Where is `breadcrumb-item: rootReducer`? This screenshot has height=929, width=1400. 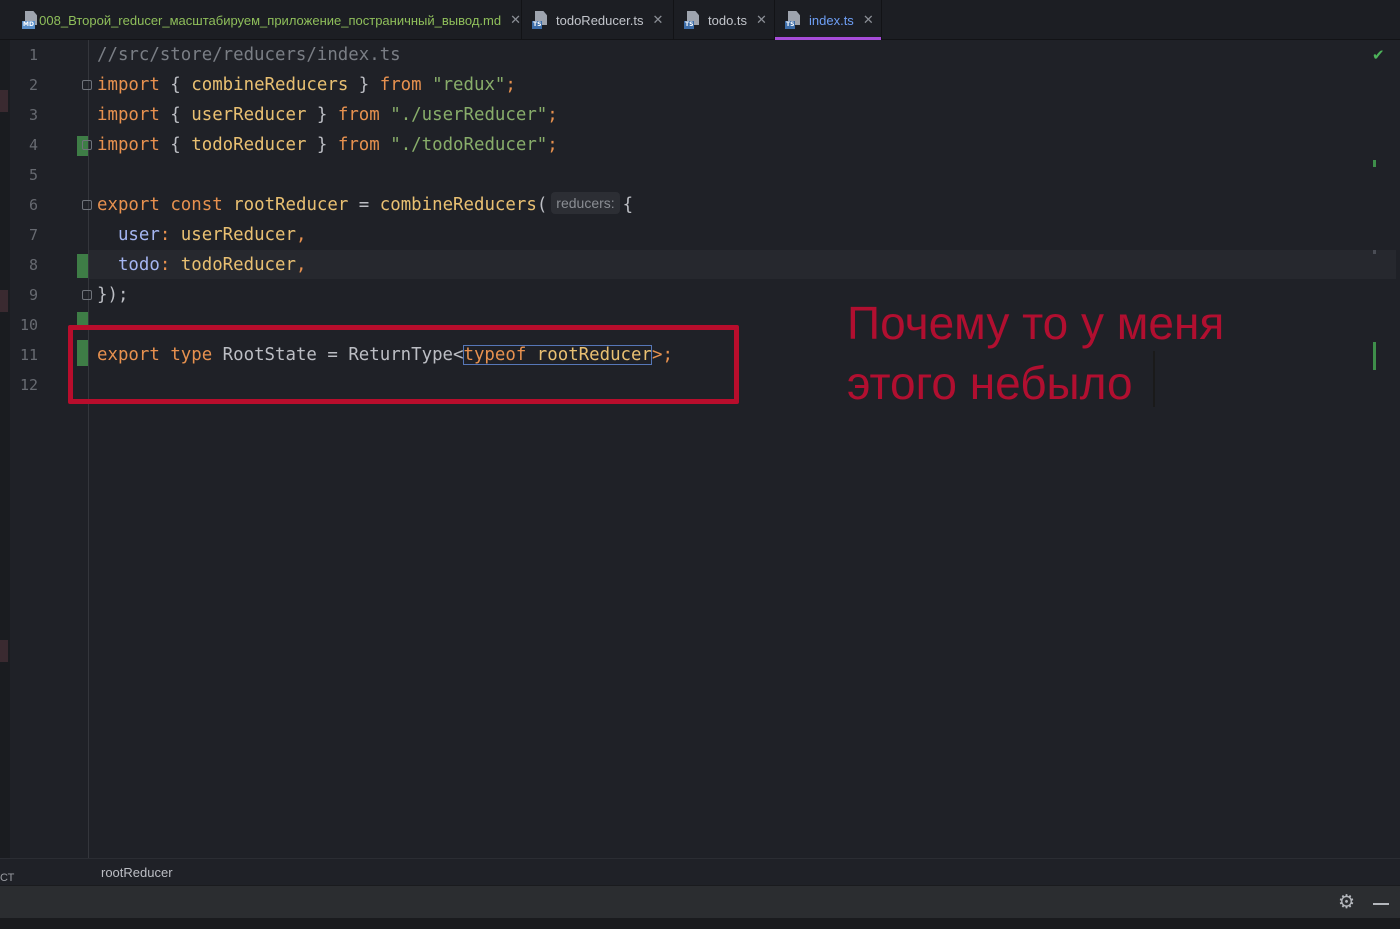 breadcrumb-item: rootReducer is located at coordinates (137, 872).